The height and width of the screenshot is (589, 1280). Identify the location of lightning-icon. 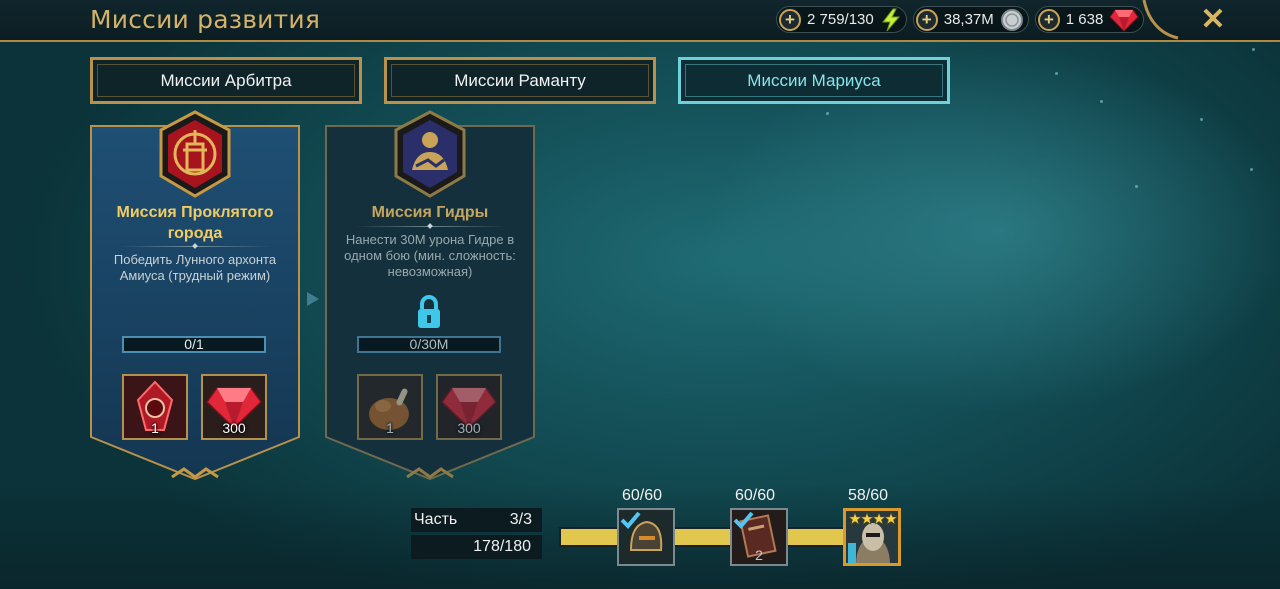
(890, 19).